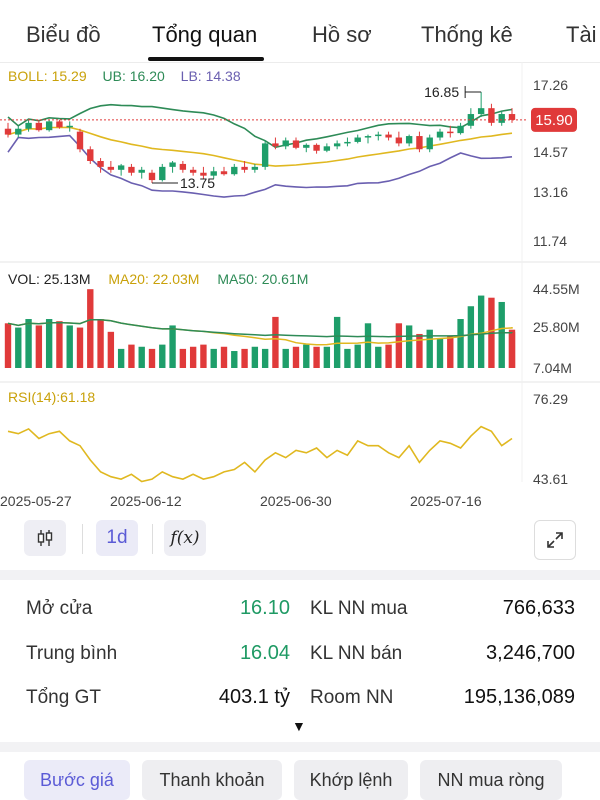  Describe the element at coordinates (351, 780) in the screenshot. I see `chip-matched-orders: Khớp lệnh` at that location.